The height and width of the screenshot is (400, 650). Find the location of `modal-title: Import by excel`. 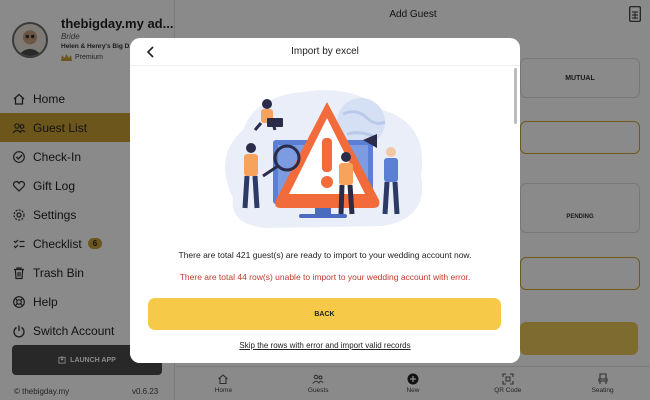

modal-title: Import by excel is located at coordinates (325, 51).